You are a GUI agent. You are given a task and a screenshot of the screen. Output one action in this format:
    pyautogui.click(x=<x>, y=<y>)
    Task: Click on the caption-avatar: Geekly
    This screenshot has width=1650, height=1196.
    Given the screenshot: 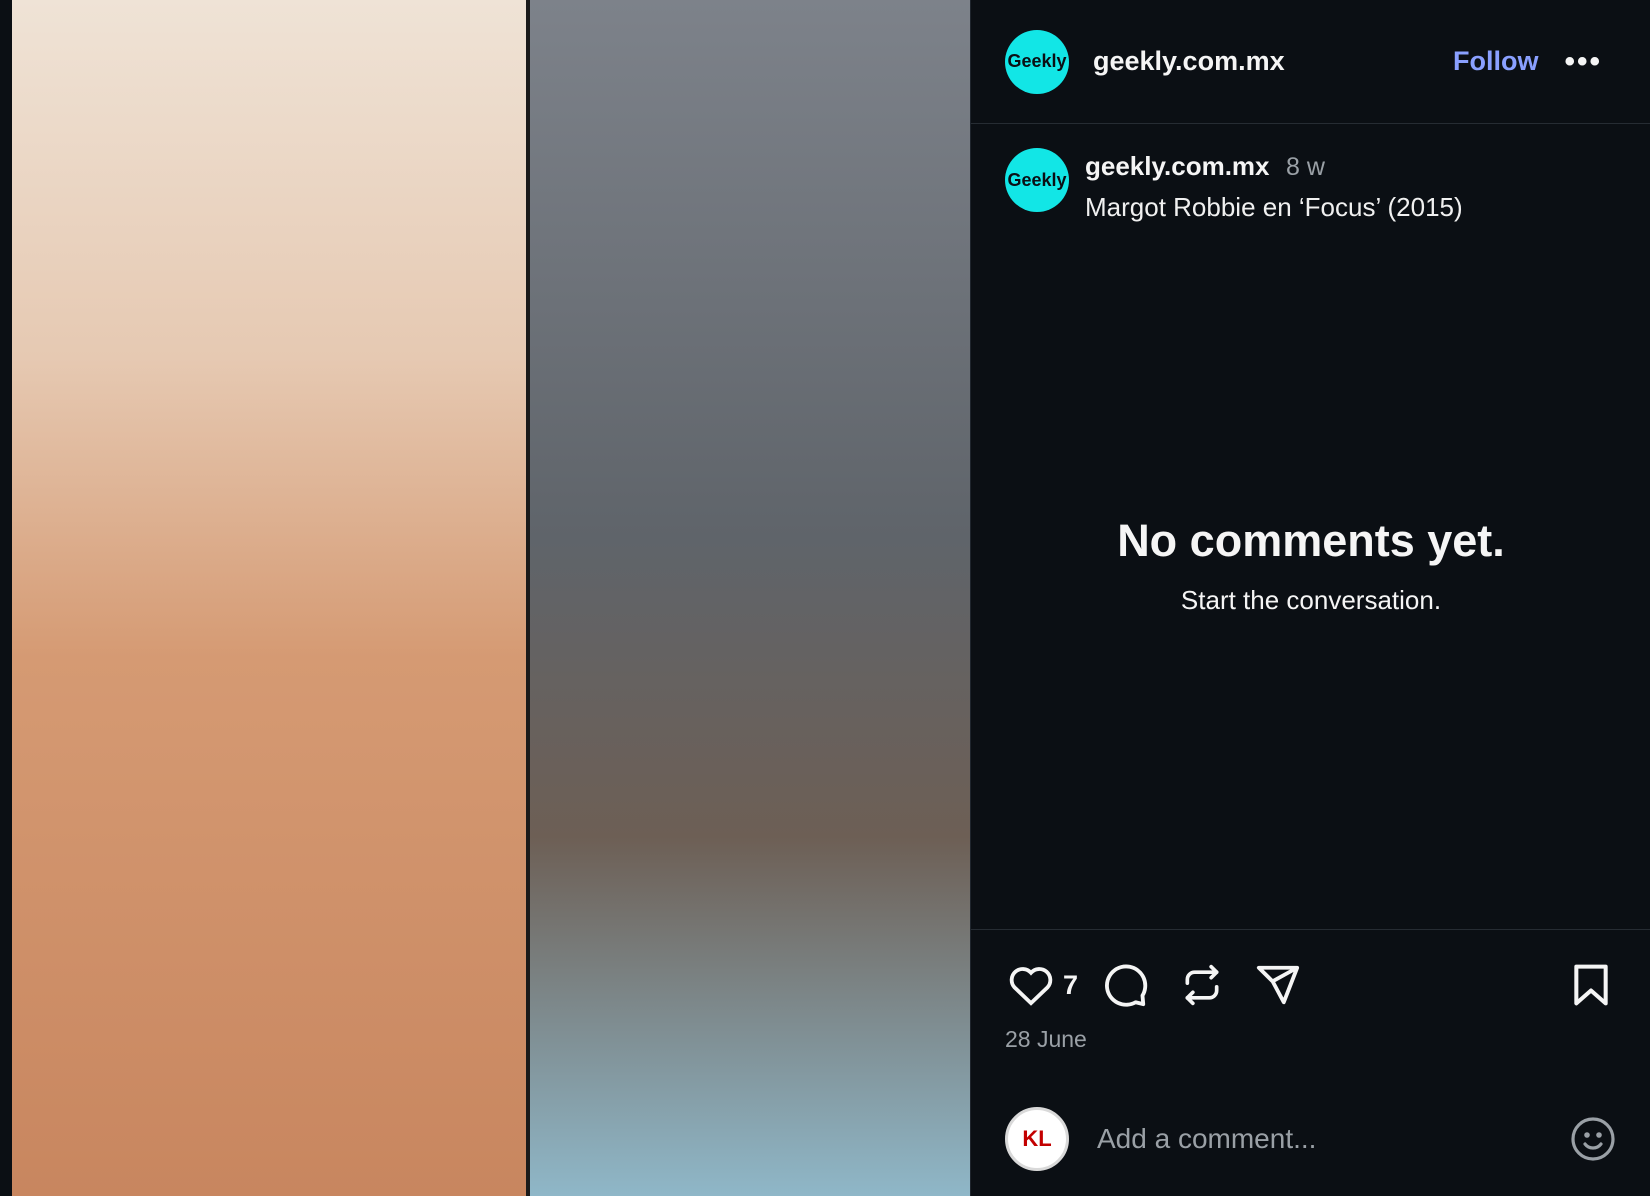 What is the action you would take?
    pyautogui.click(x=1037, y=180)
    